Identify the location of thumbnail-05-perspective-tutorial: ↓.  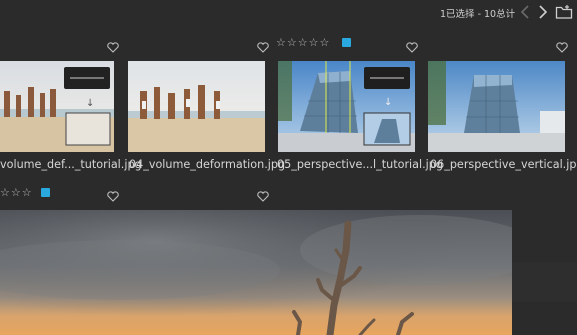
(346, 106).